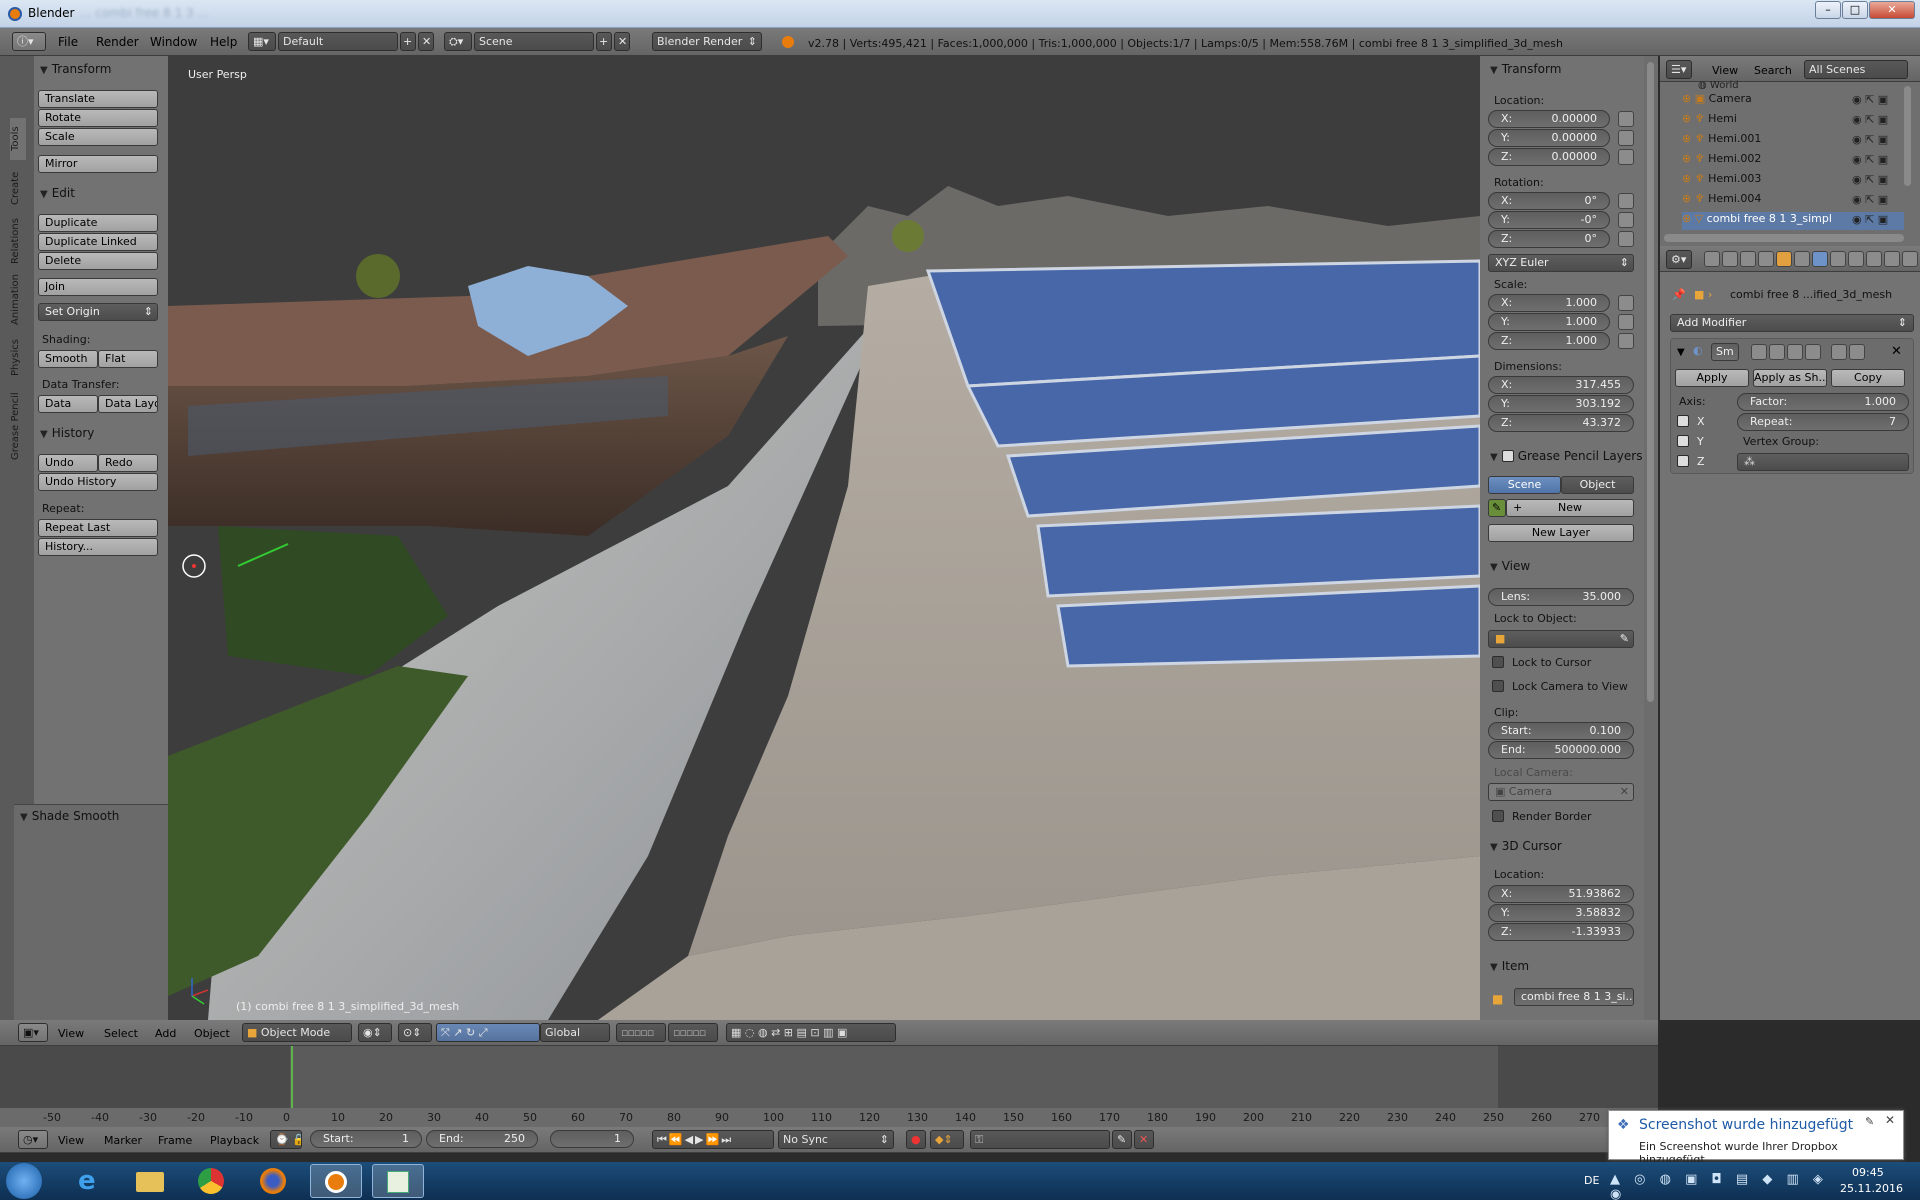 The width and height of the screenshot is (1920, 1200). What do you see at coordinates (1561, 385) in the screenshot?
I see `dimension-x-field: X: 317.455` at bounding box center [1561, 385].